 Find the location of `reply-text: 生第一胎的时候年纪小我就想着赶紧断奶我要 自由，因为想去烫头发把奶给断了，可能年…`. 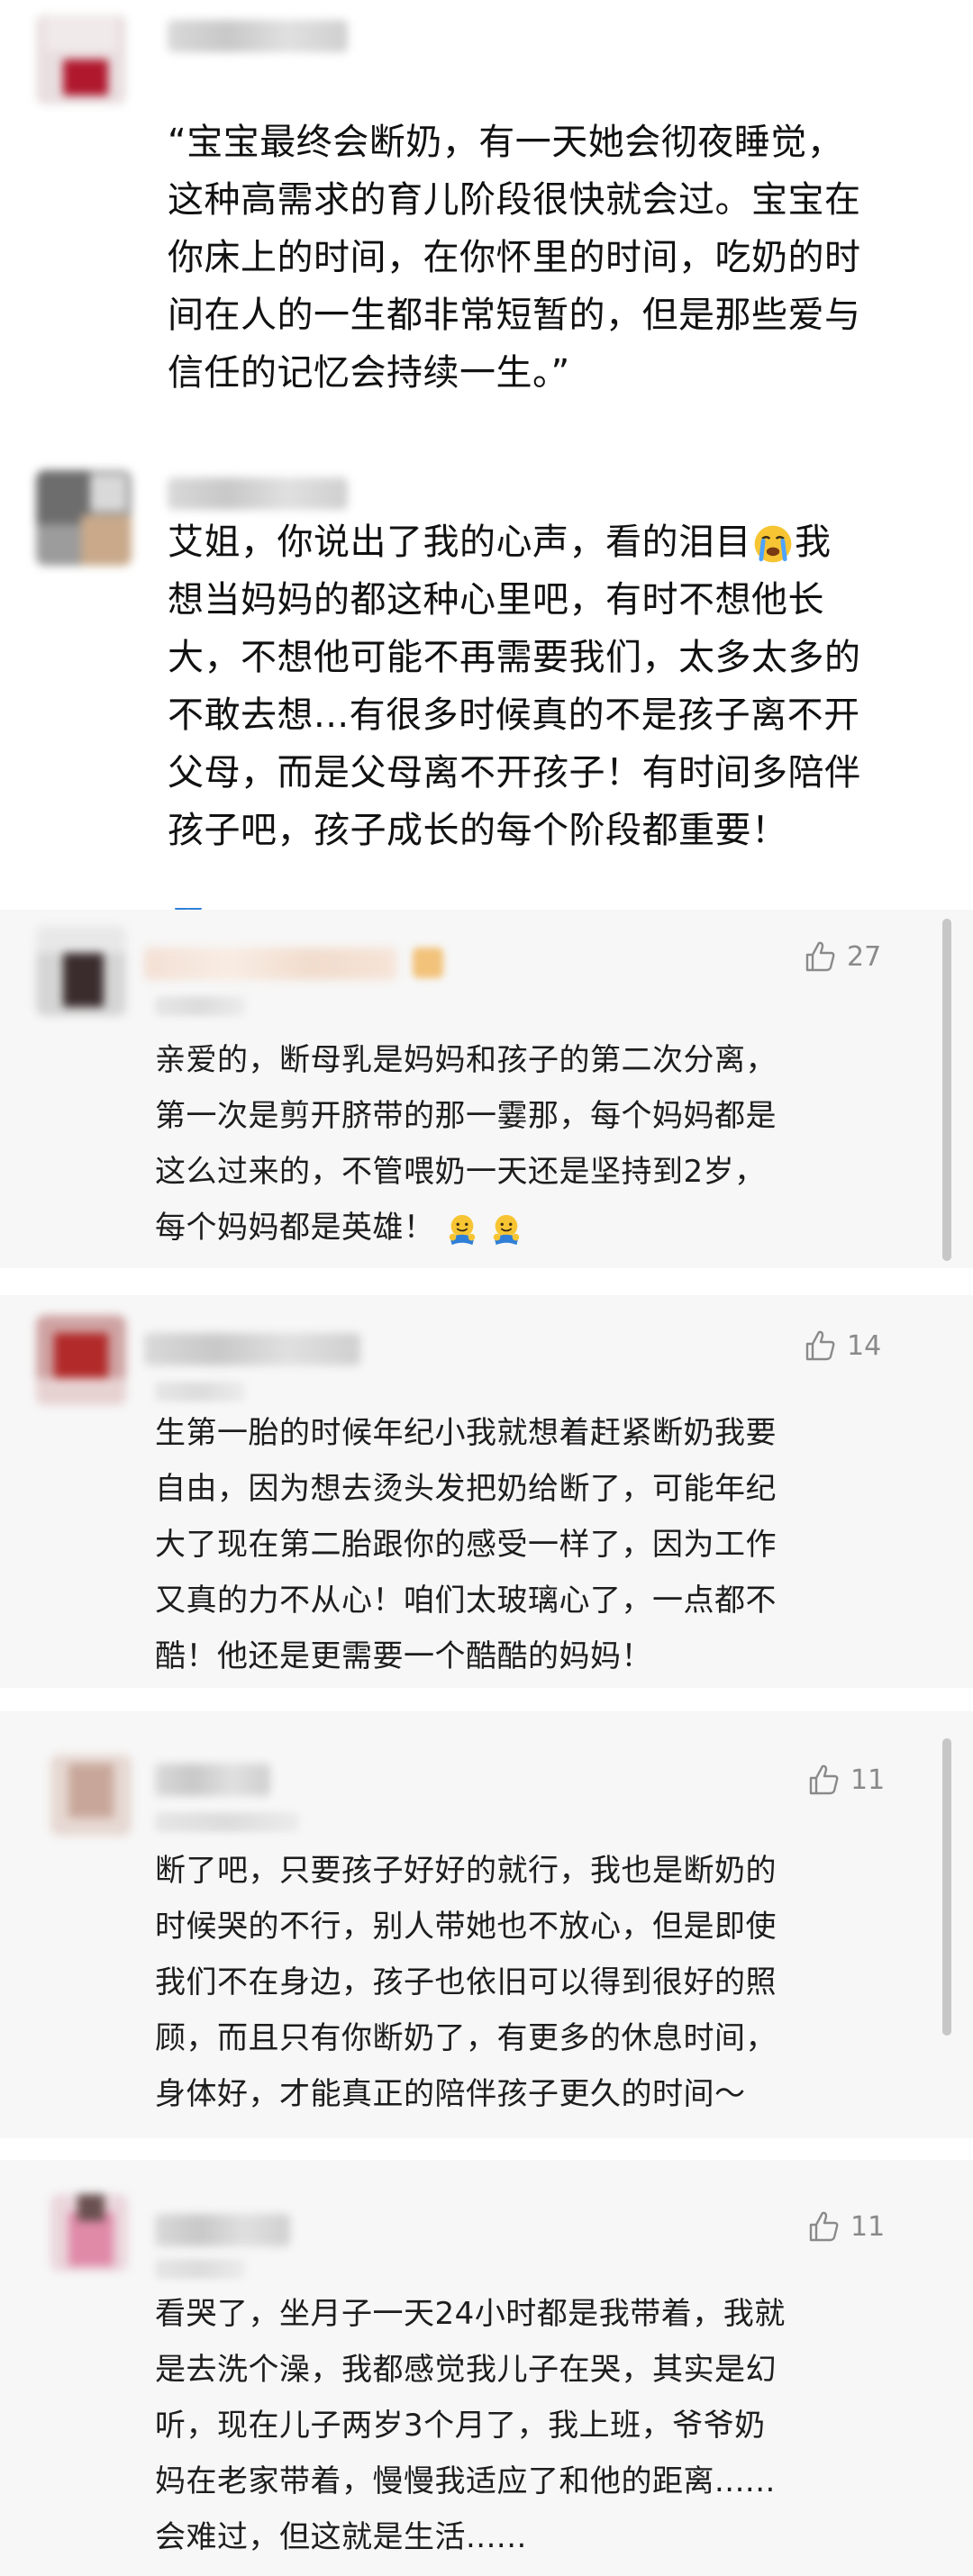

reply-text: 生第一胎的时候年纪小我就想着赶紧断奶我要 自由，因为想去烫头发把奶给断了，可能年… is located at coordinates (466, 1544).